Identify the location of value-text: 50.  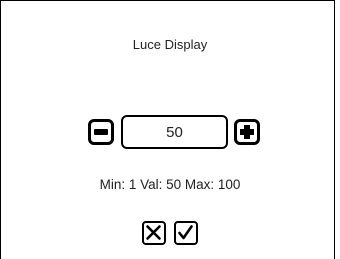
(174, 132).